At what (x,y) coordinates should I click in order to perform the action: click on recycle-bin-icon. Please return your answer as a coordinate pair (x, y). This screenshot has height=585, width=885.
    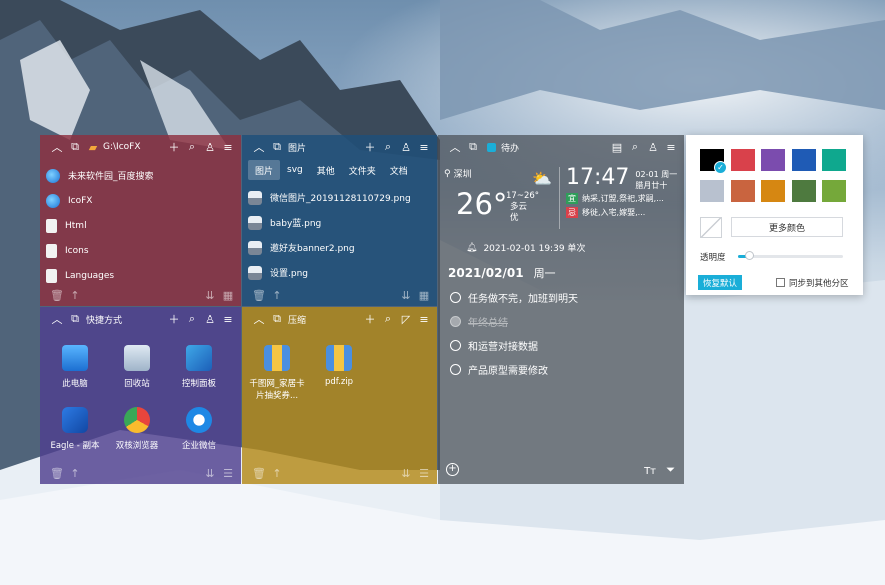
    Looking at the image, I should click on (137, 358).